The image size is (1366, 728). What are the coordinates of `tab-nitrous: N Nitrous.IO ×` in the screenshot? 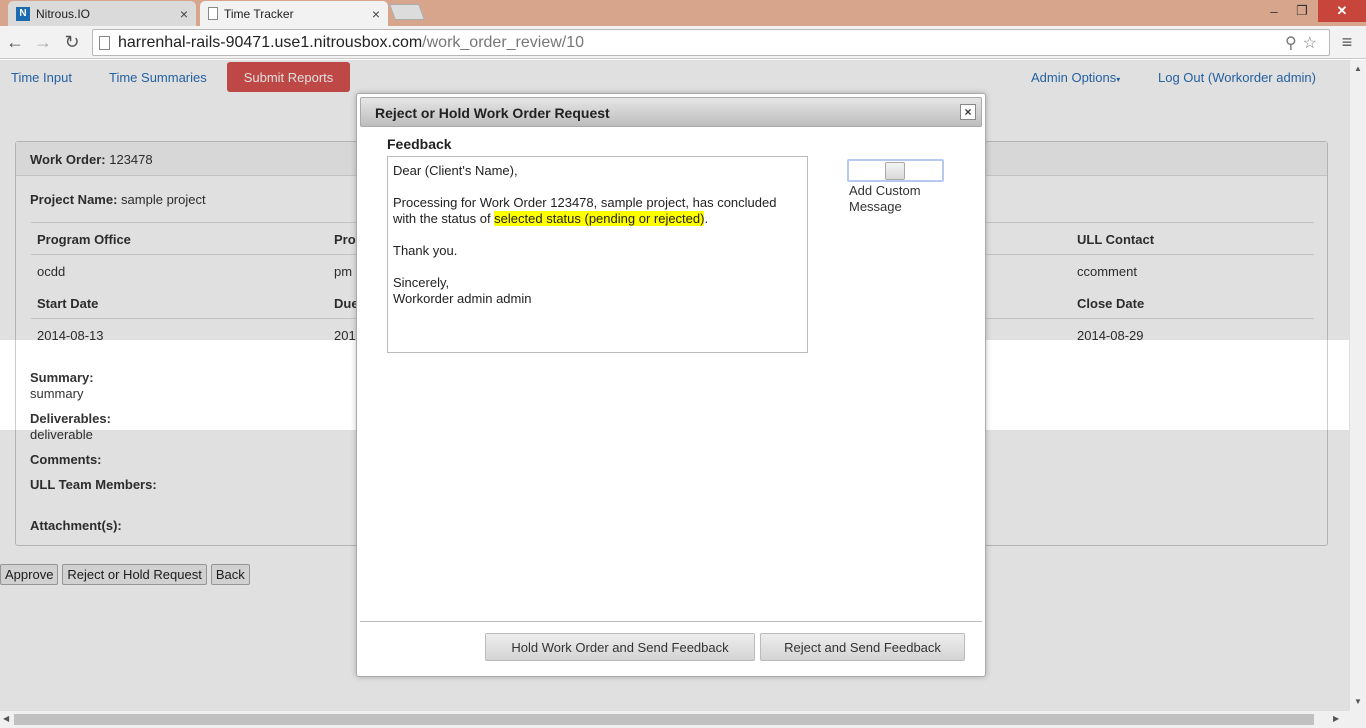 It's located at (102, 13).